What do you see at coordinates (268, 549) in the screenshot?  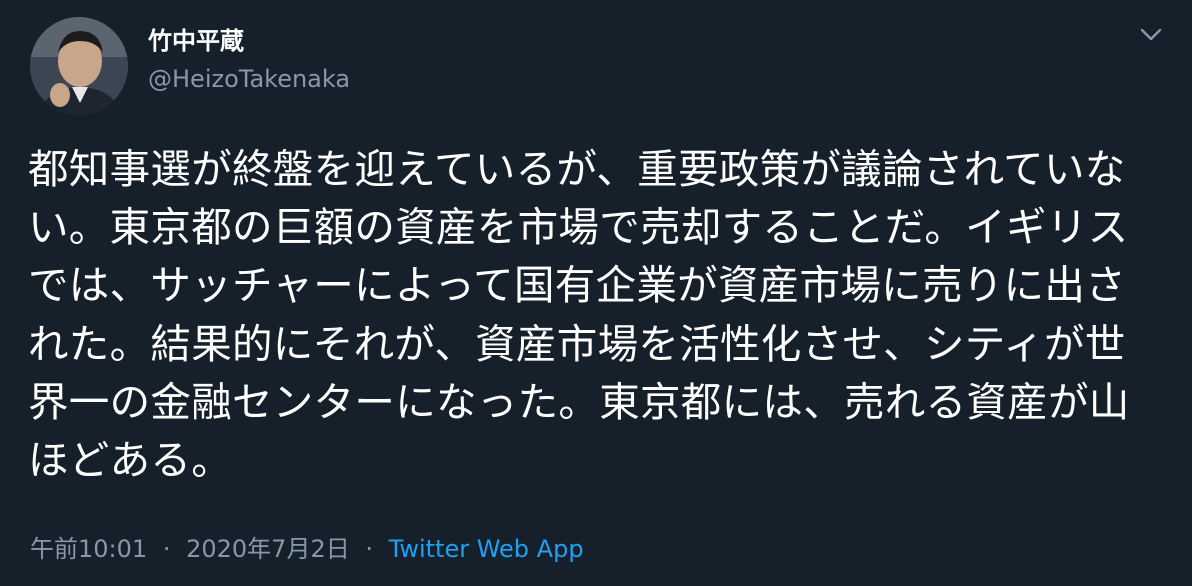 I see `tweet-date: 2020年7月2日` at bounding box center [268, 549].